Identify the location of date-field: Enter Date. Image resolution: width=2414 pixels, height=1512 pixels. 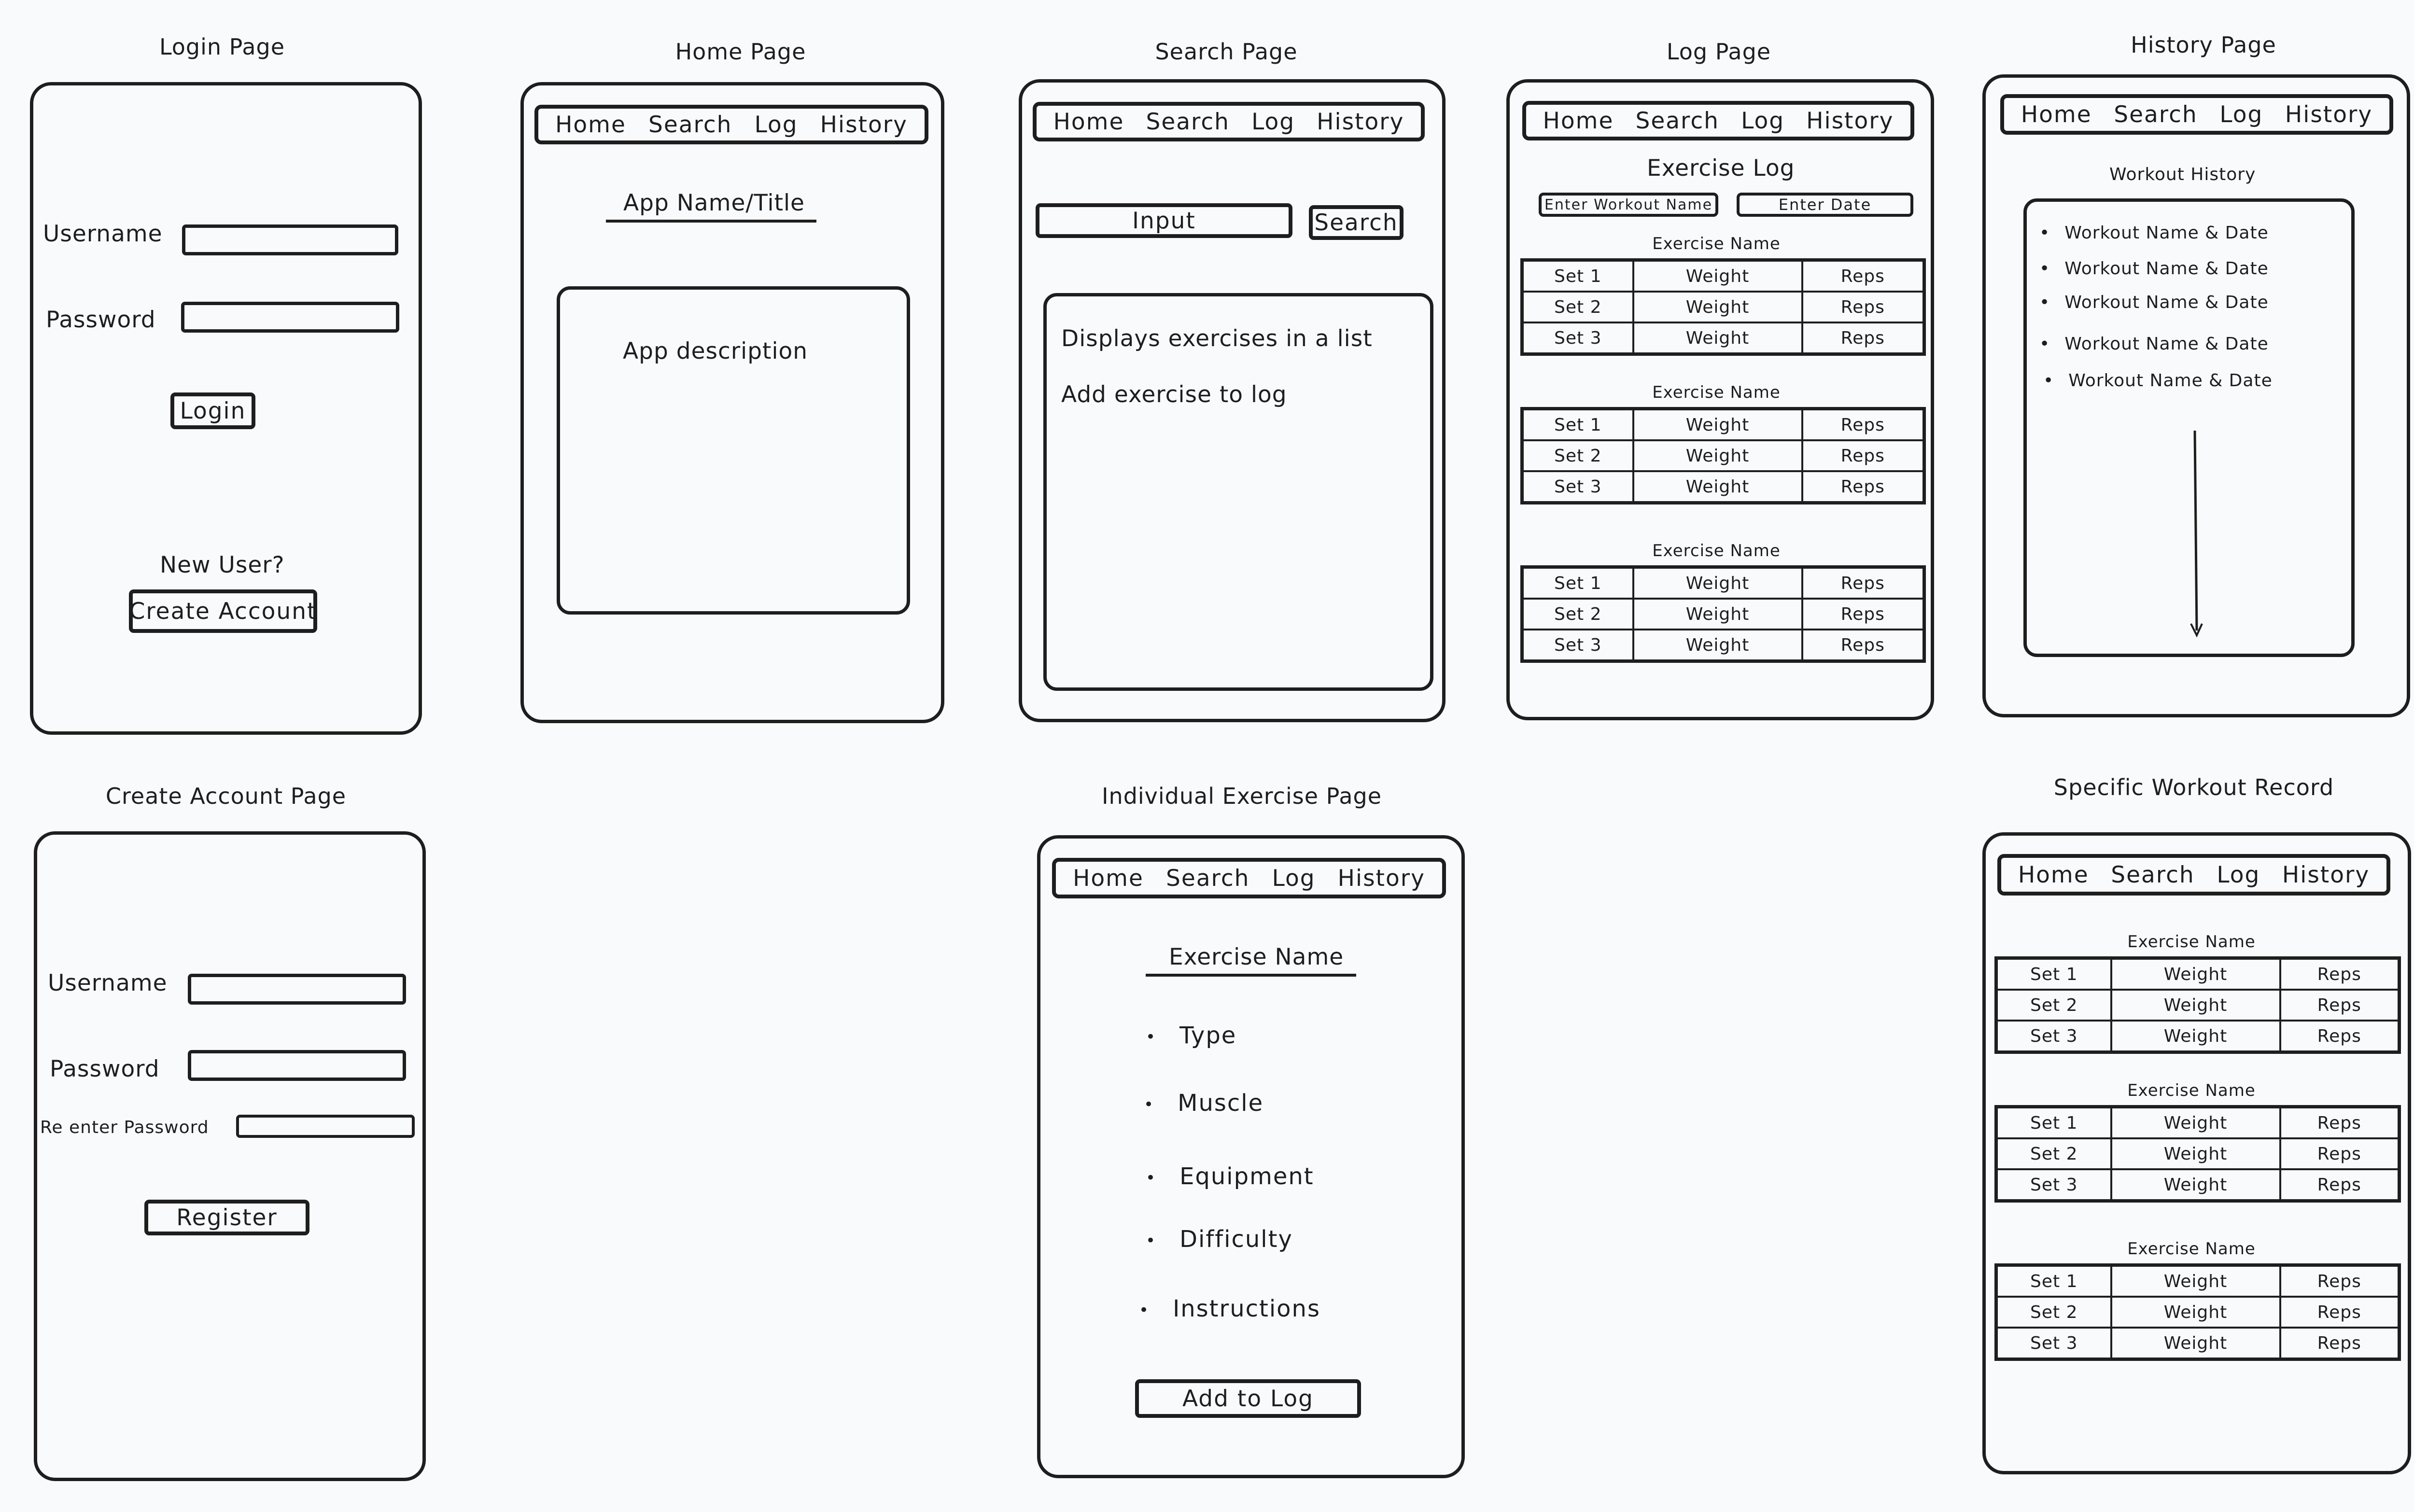
(1825, 205).